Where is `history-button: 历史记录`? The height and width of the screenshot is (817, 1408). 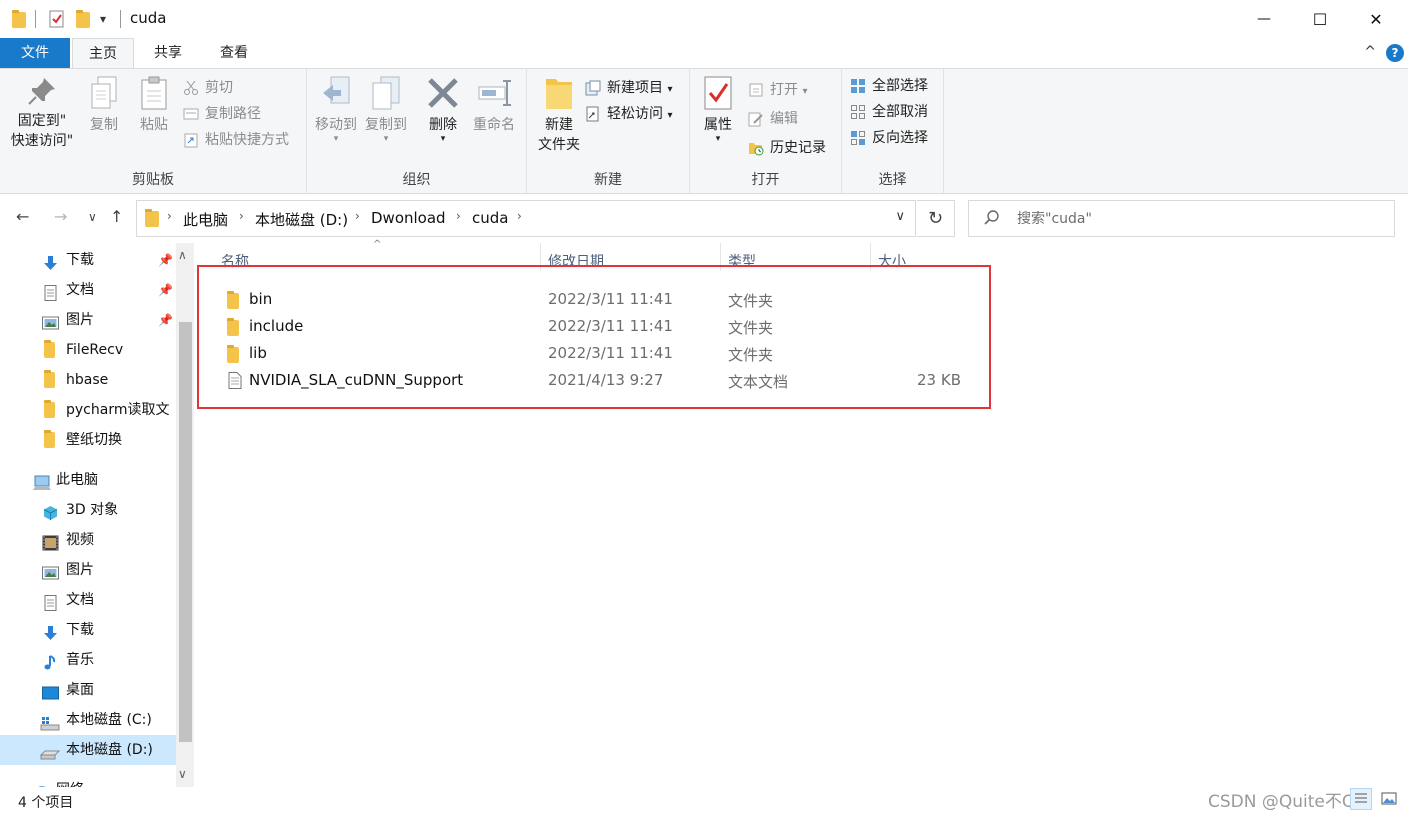
history-button: 历史记录 is located at coordinates (787, 148).